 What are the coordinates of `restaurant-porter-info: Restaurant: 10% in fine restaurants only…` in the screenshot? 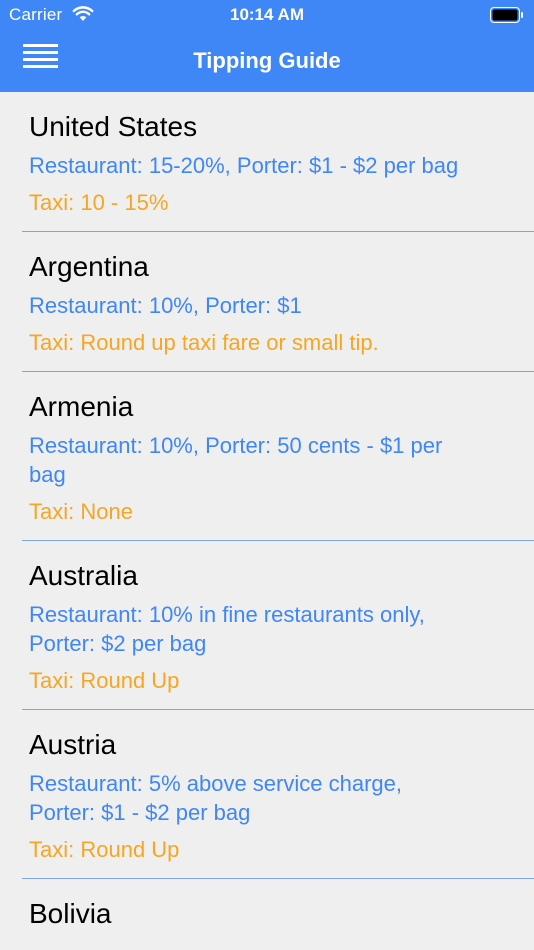 It's located at (227, 629).